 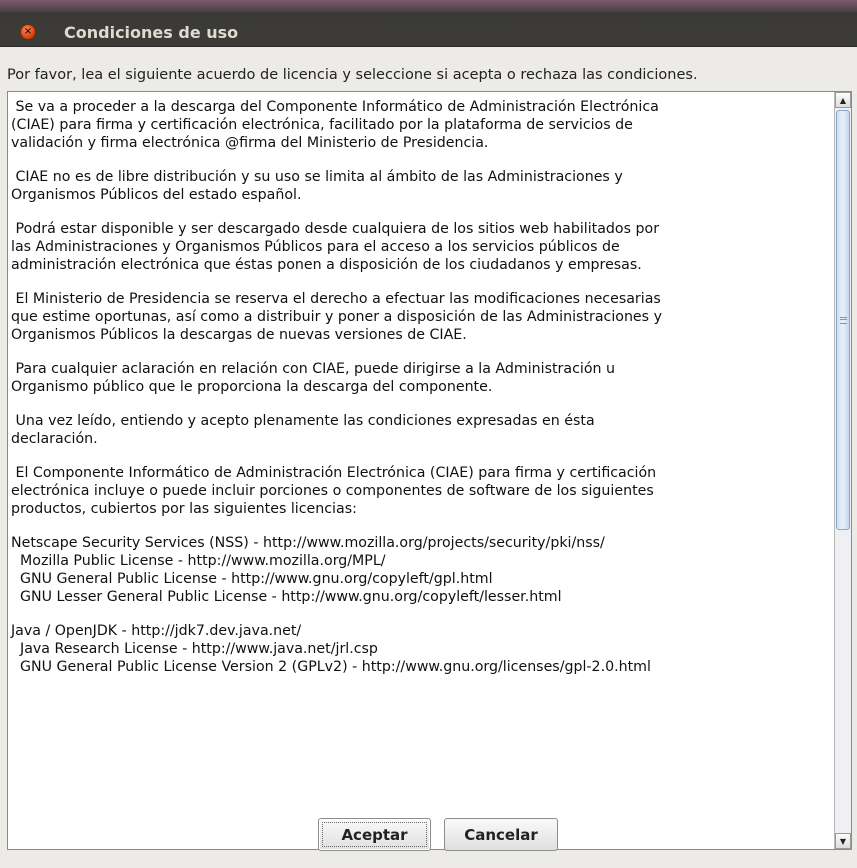 I want to click on scroll-up-button: ▲, so click(x=843, y=100).